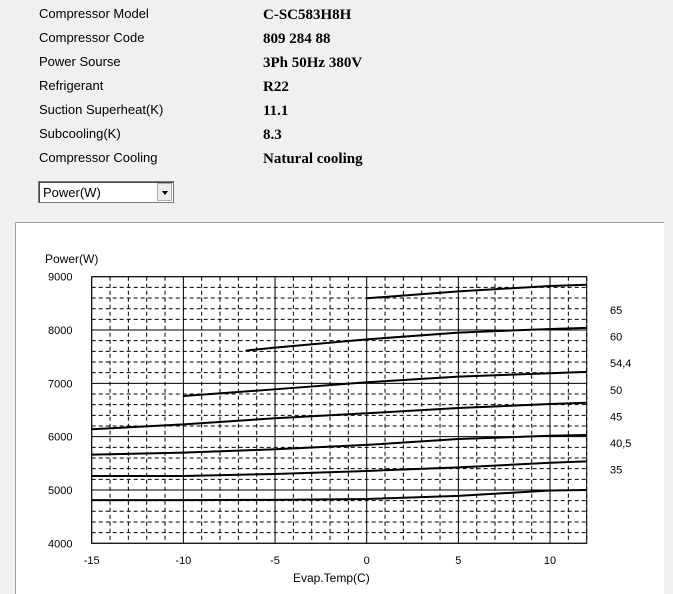 This screenshot has height=594, width=673. Describe the element at coordinates (60, 491) in the screenshot. I see `y-tick-label: 5000` at that location.